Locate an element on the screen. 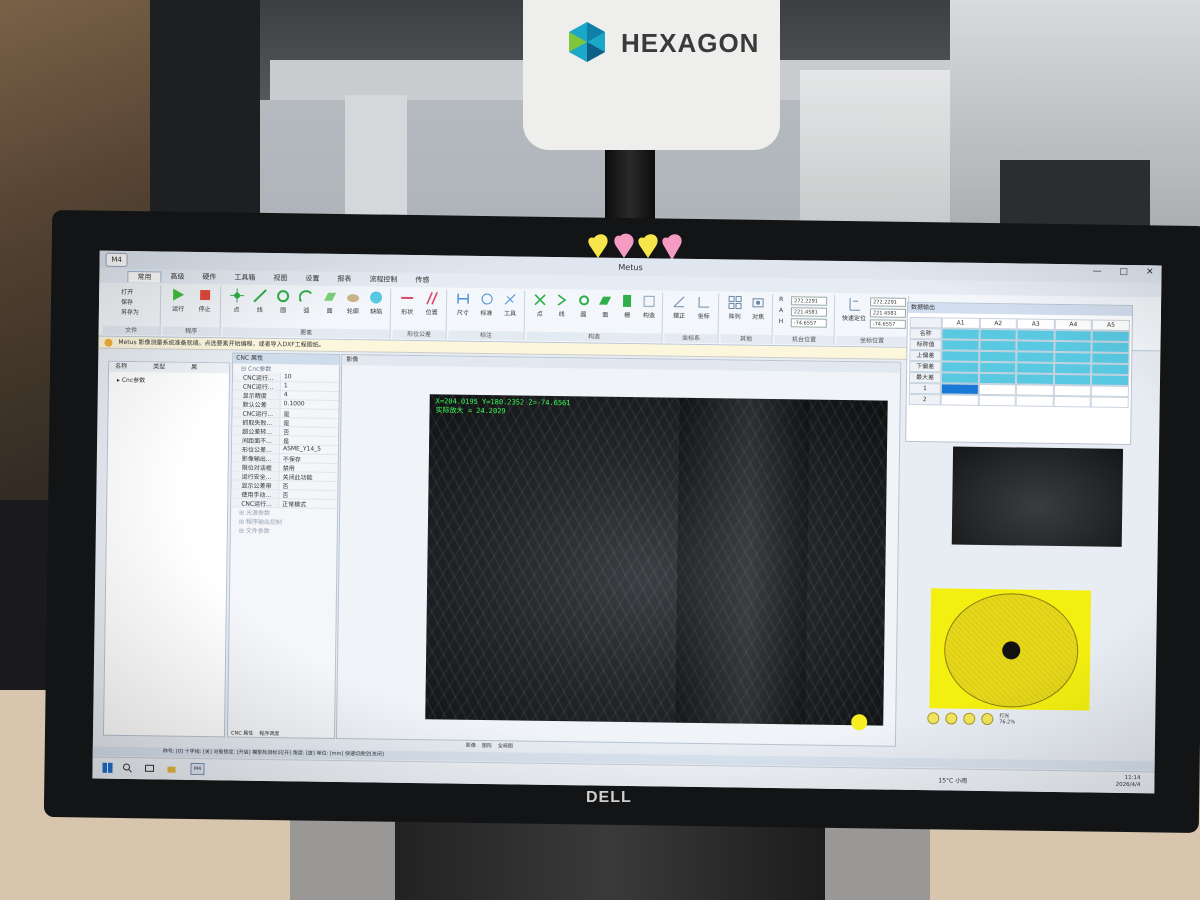 The height and width of the screenshot is (900, 1200). dimension-button: 尺寸 is located at coordinates (463, 304).